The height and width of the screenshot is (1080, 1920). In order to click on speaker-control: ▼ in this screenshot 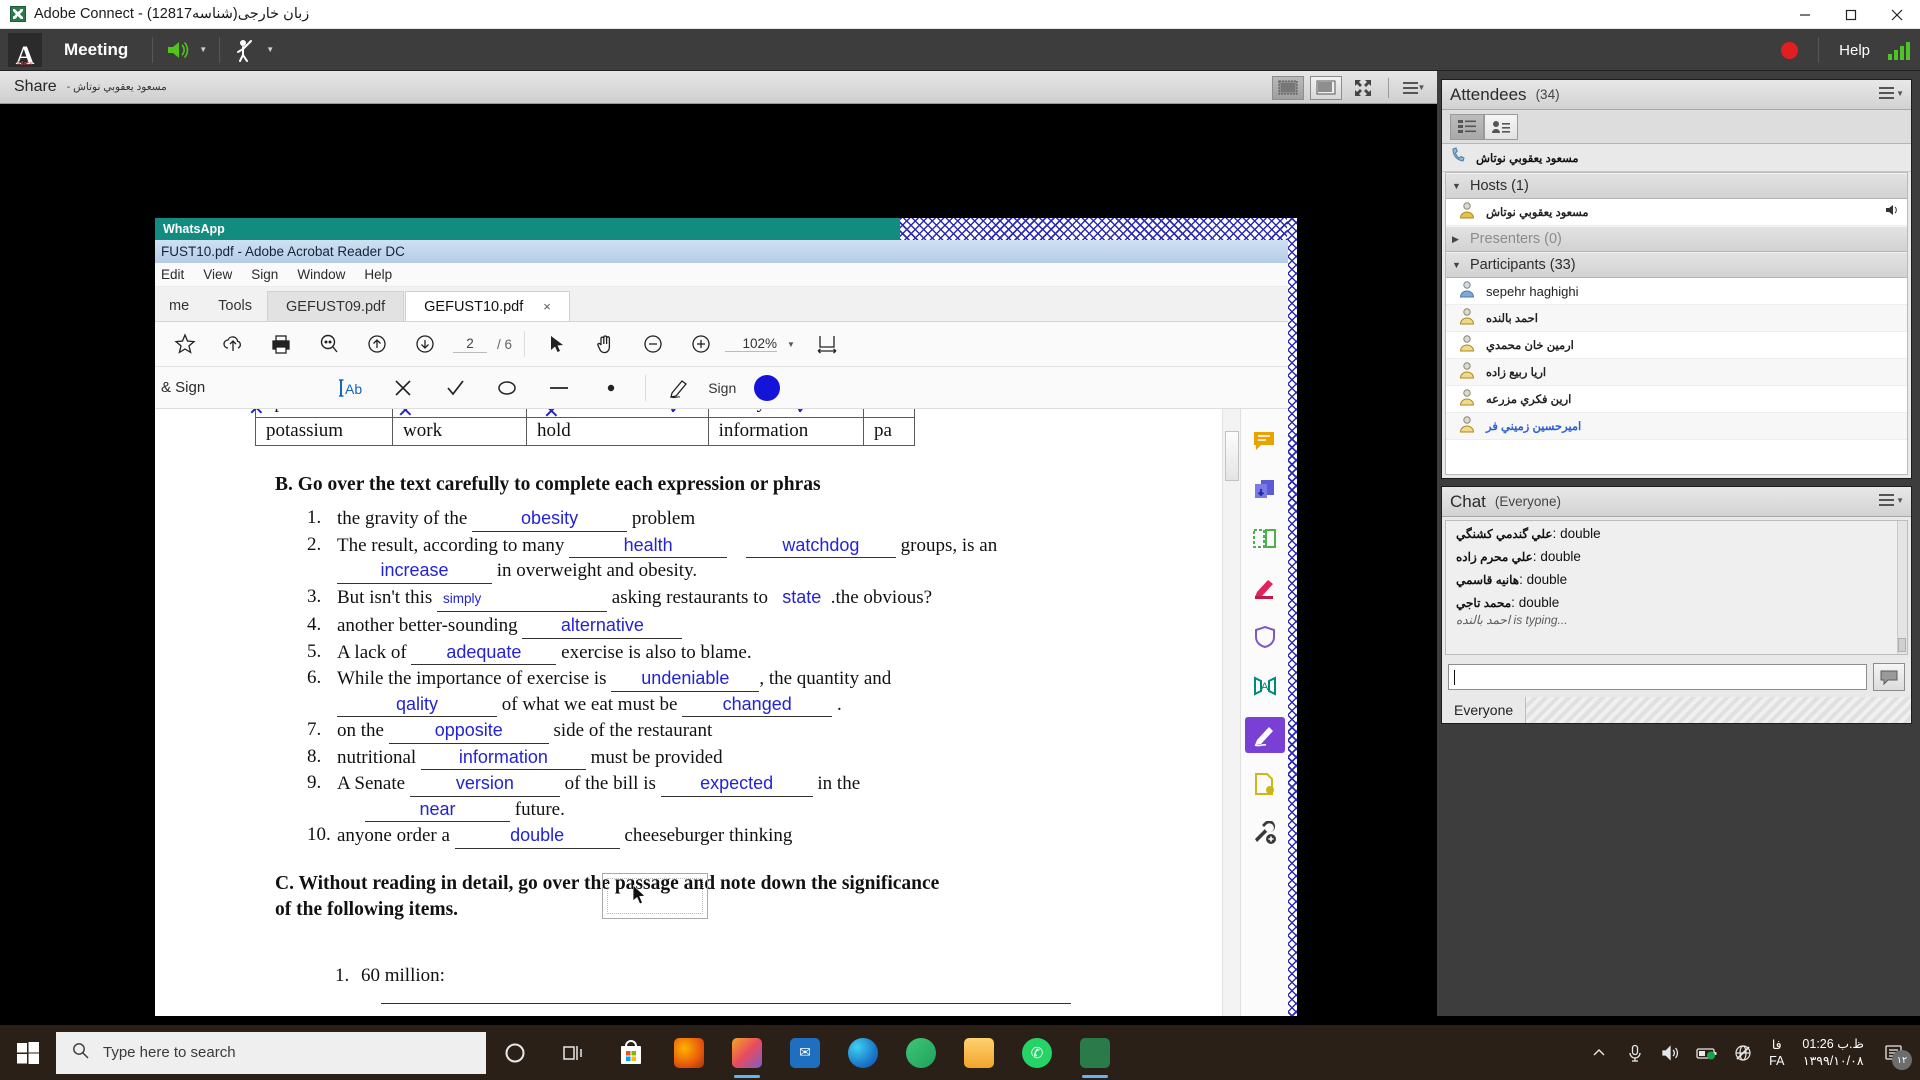, I will do `click(186, 50)`.